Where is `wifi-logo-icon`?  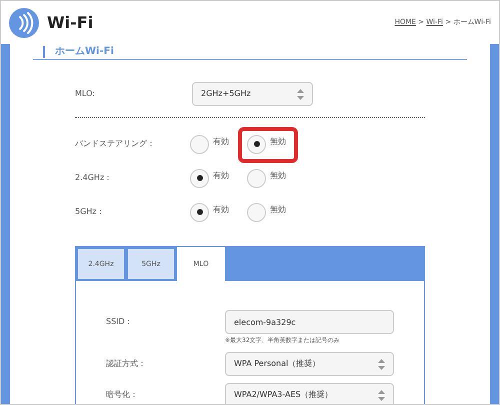
wifi-logo-icon is located at coordinates (24, 23).